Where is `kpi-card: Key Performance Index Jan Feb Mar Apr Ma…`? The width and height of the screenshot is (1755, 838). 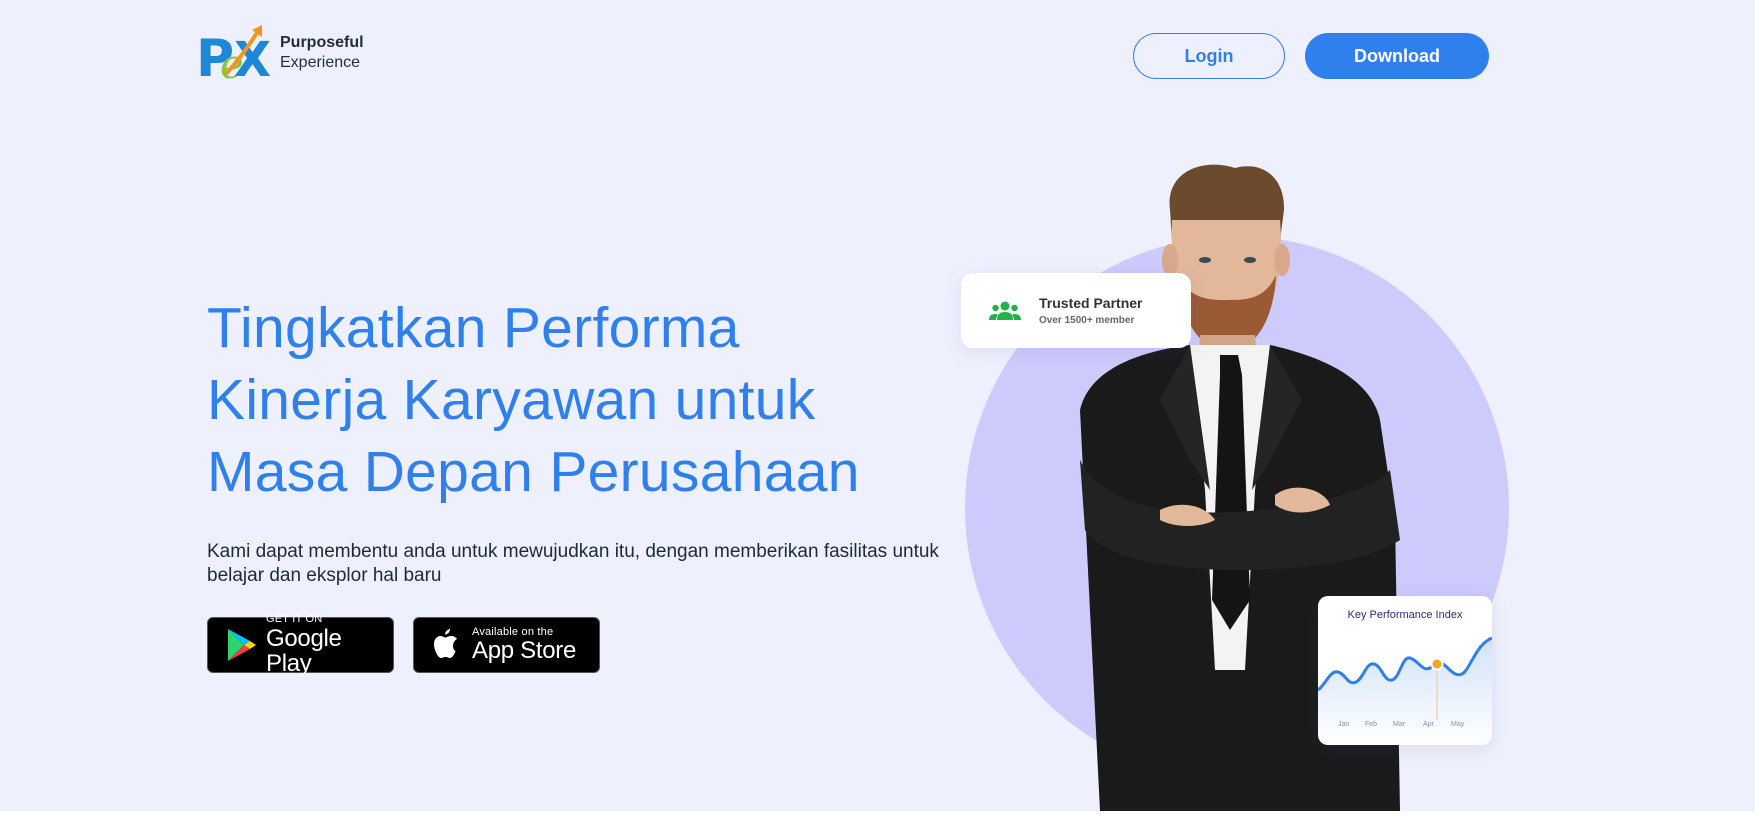
kpi-card: Key Performance Index Jan Feb Mar Apr Ma… is located at coordinates (1405, 670).